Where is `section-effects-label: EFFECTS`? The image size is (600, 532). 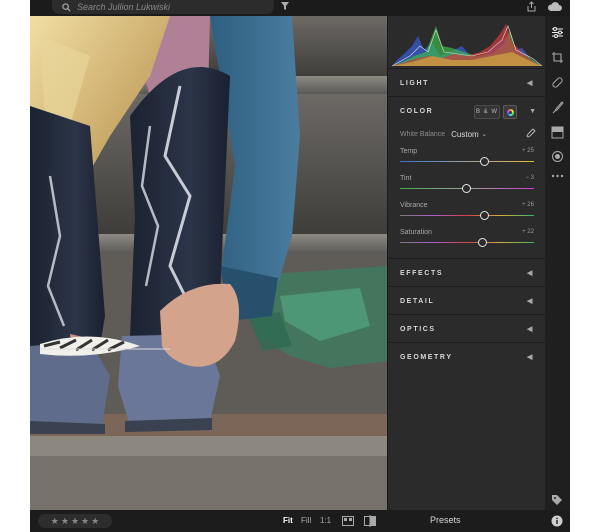 section-effects-label: EFFECTS is located at coordinates (422, 273).